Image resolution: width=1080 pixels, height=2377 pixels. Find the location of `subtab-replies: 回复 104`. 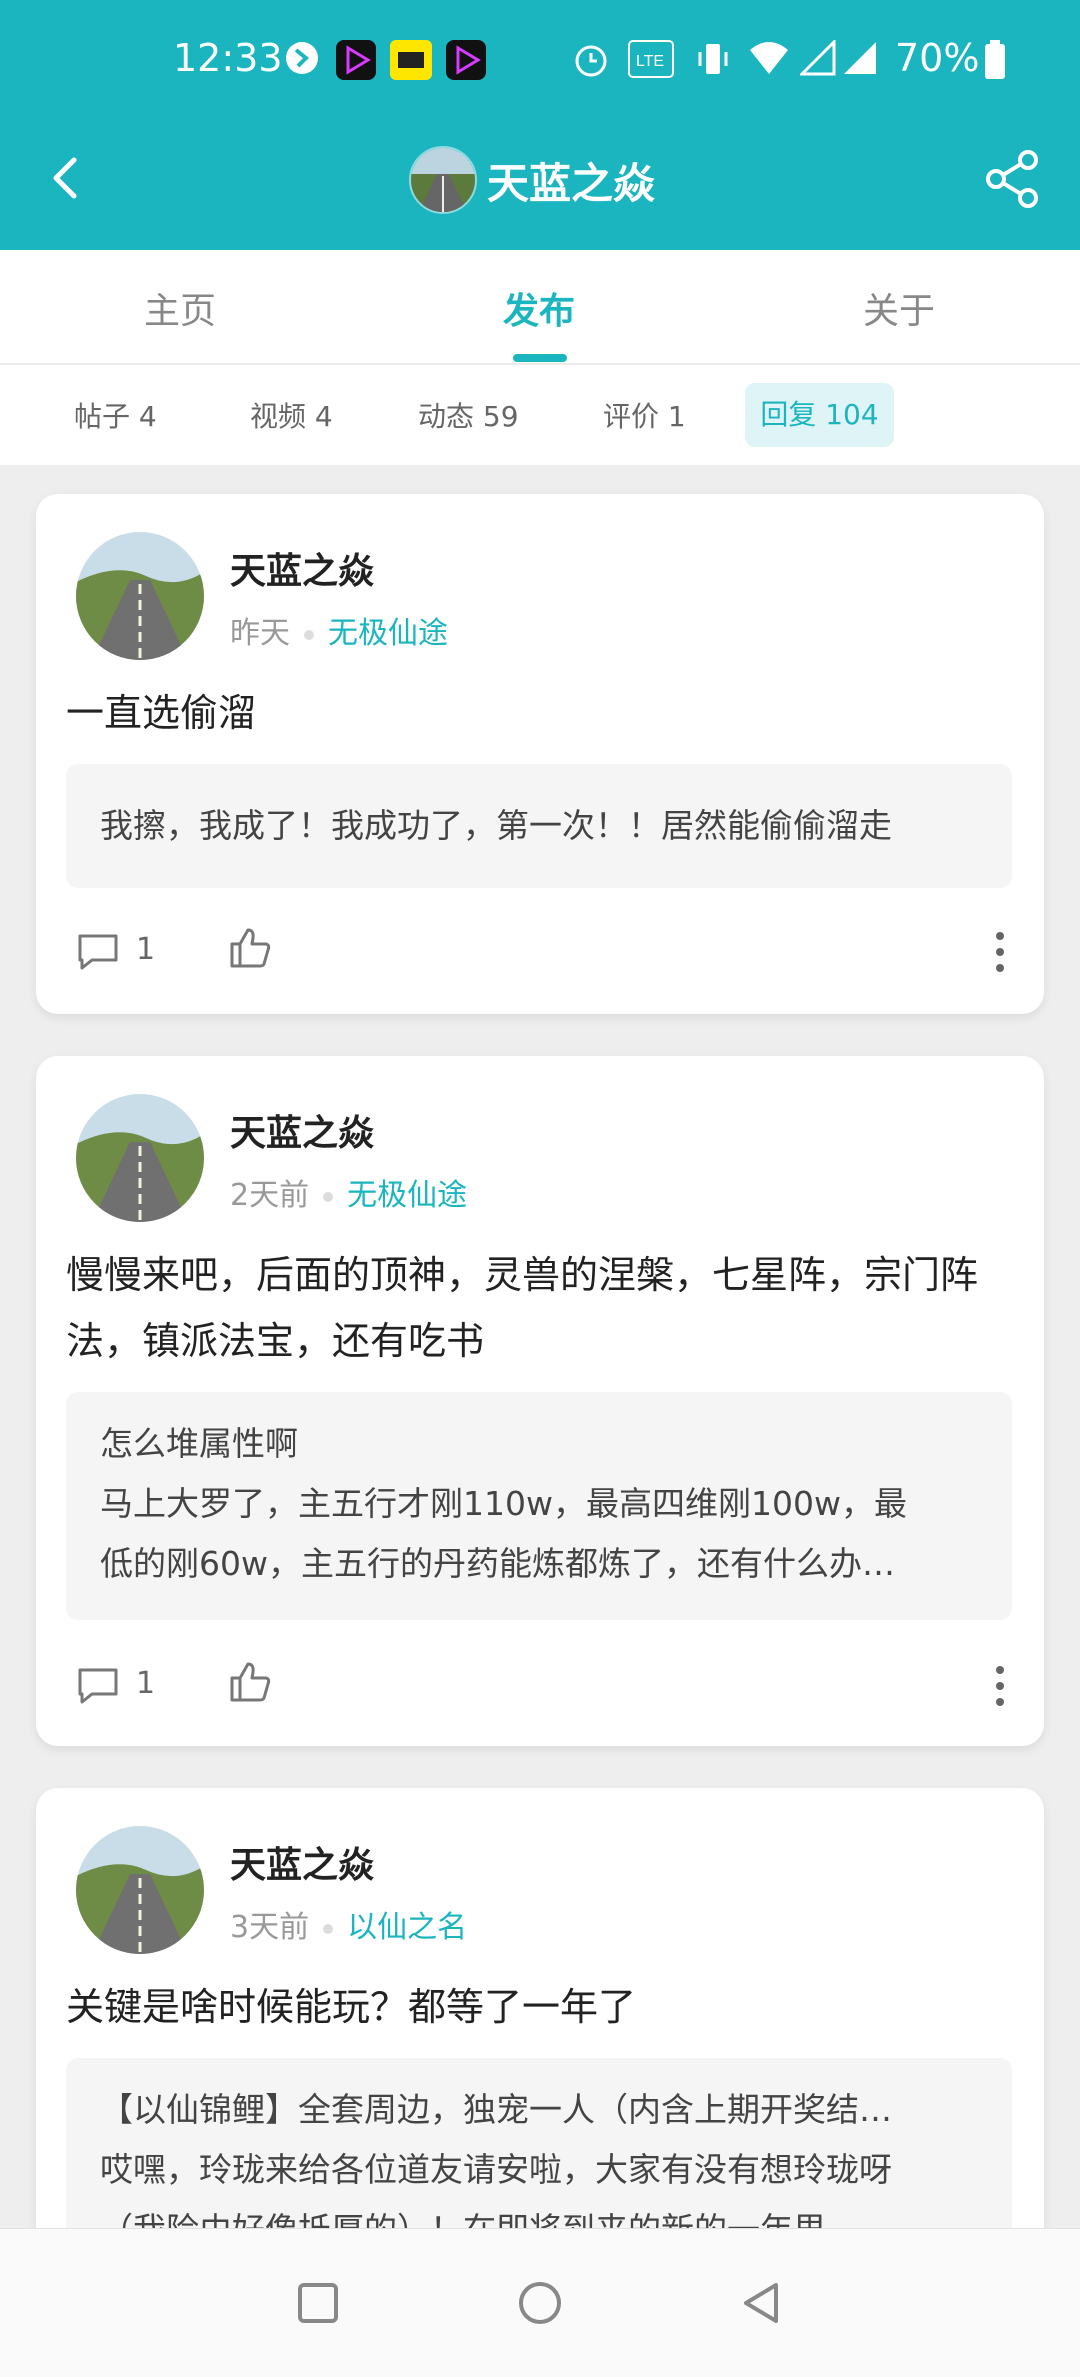

subtab-replies: 回复 104 is located at coordinates (819, 415).